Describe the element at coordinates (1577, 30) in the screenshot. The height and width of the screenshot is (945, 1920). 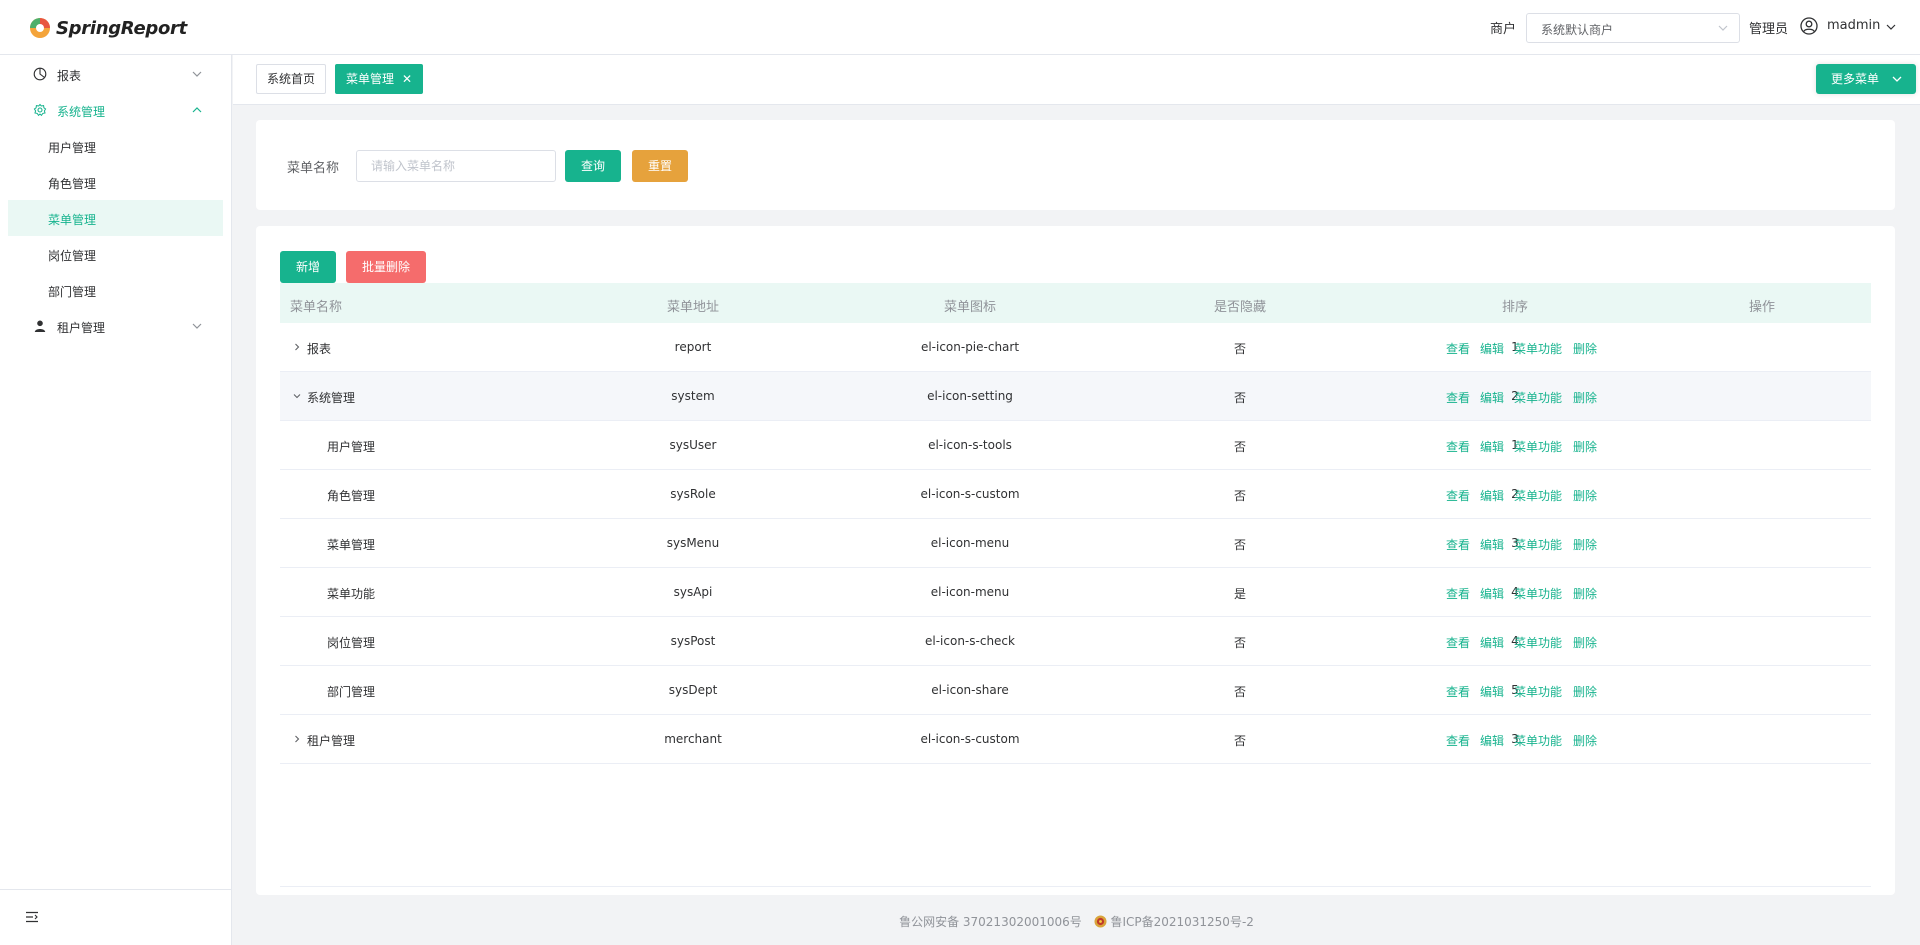
I see `merchant-select-value: 系统默认商户` at that location.